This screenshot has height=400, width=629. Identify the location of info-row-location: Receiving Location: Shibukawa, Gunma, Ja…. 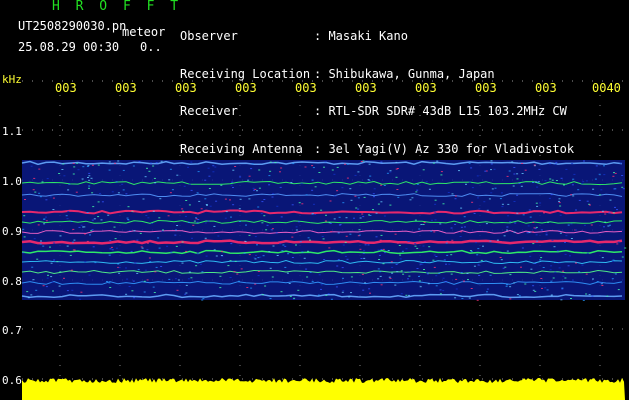
(337, 73).